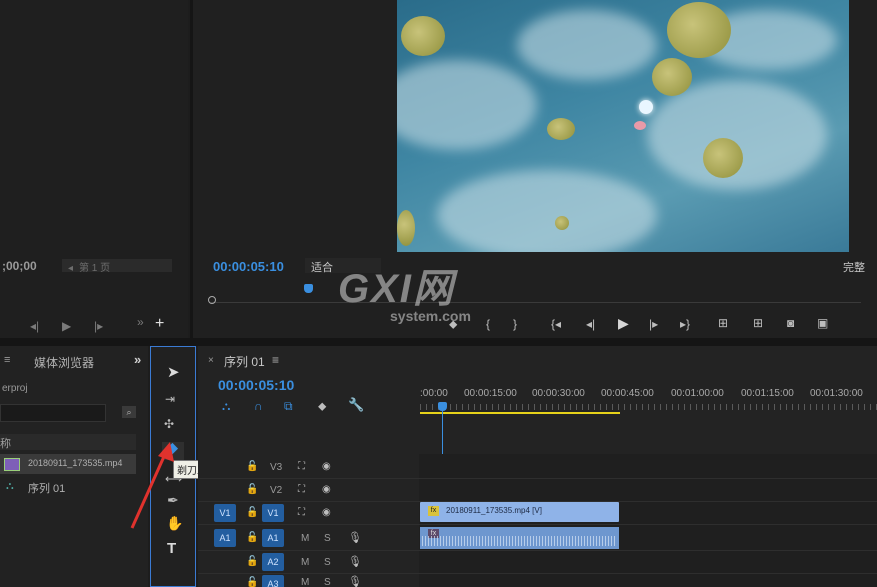 This screenshot has width=877, height=587. What do you see at coordinates (137, 359) in the screenshot?
I see `panels-overflow-icon: »` at bounding box center [137, 359].